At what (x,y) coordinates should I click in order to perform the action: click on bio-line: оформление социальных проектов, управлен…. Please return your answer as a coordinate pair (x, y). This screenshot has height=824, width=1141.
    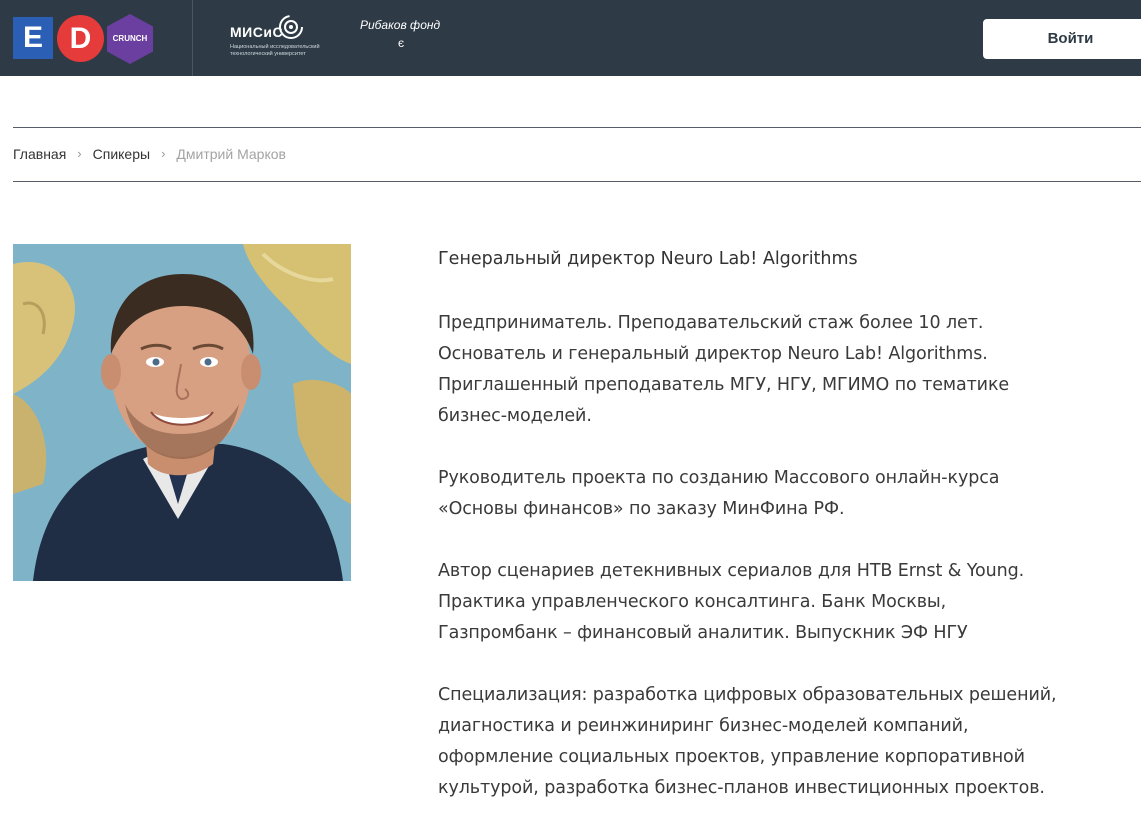
    Looking at the image, I should click on (731, 757).